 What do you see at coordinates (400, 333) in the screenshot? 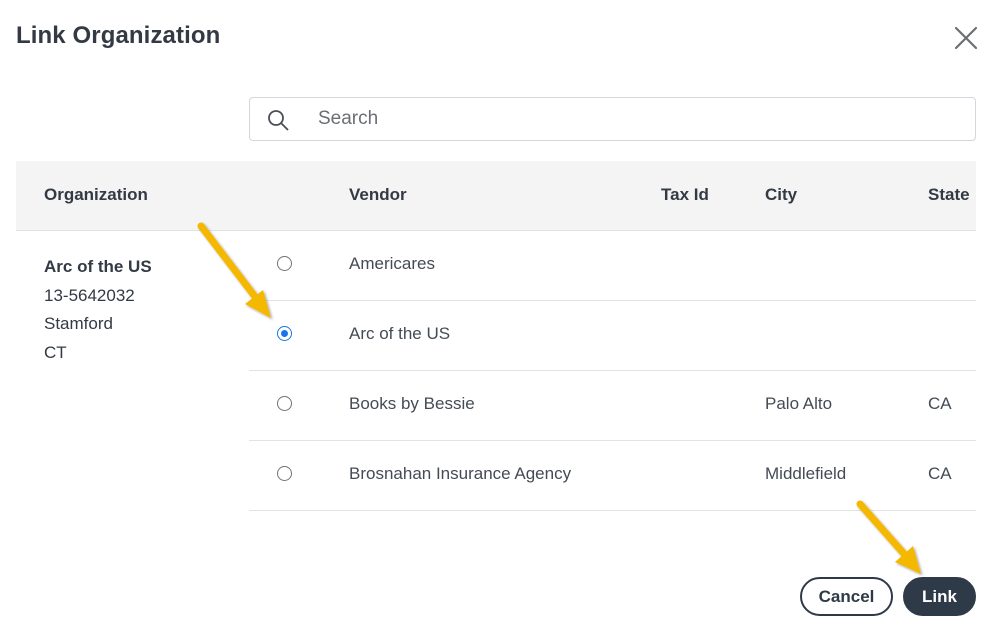
I see `vendor-name: Arc of the US` at bounding box center [400, 333].